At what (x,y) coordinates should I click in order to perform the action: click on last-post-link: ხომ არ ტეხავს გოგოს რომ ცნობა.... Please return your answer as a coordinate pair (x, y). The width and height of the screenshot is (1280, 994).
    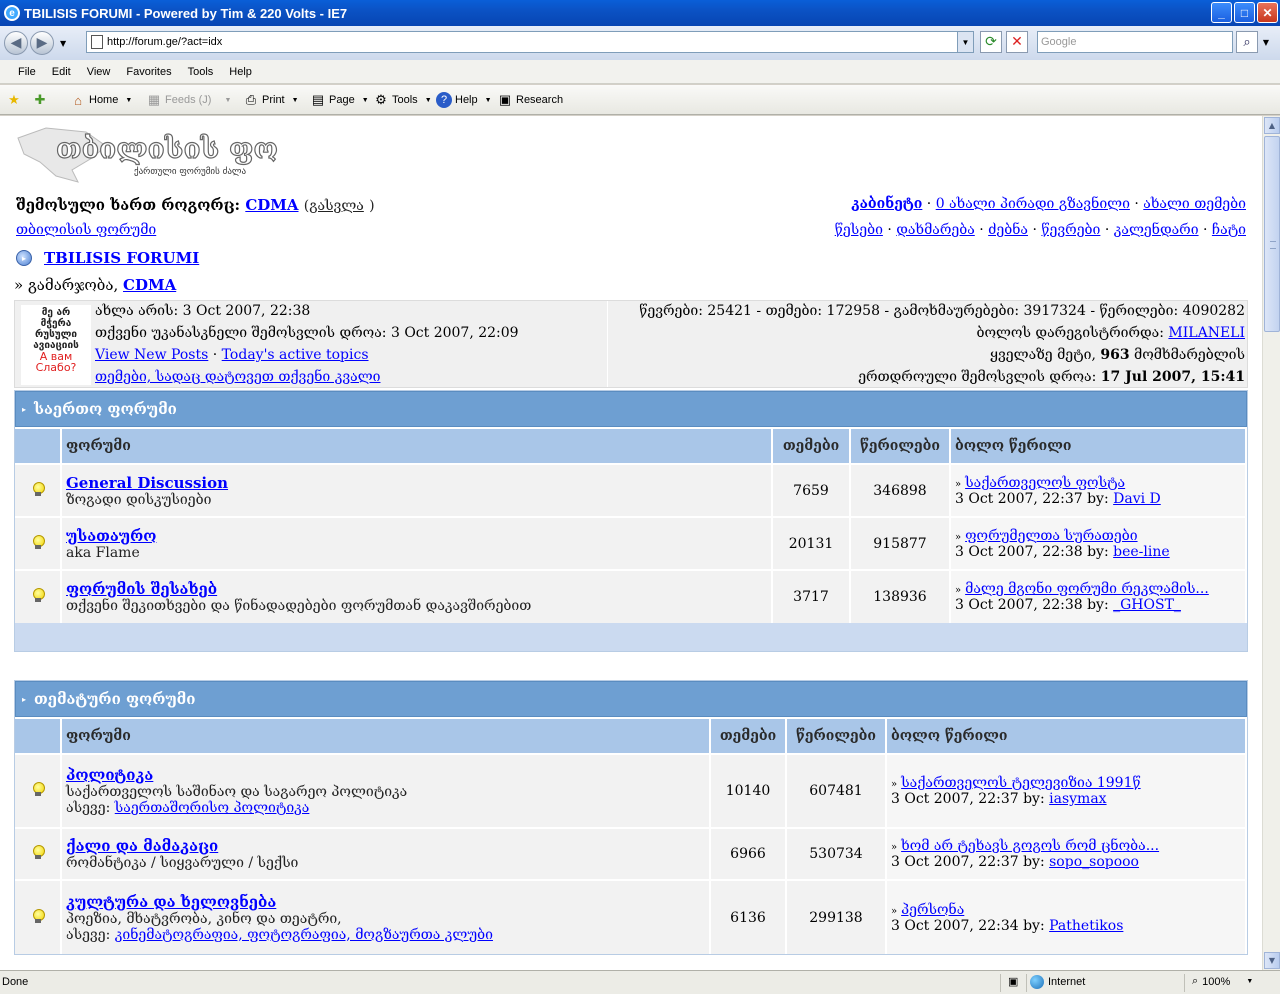
    Looking at the image, I should click on (1030, 846).